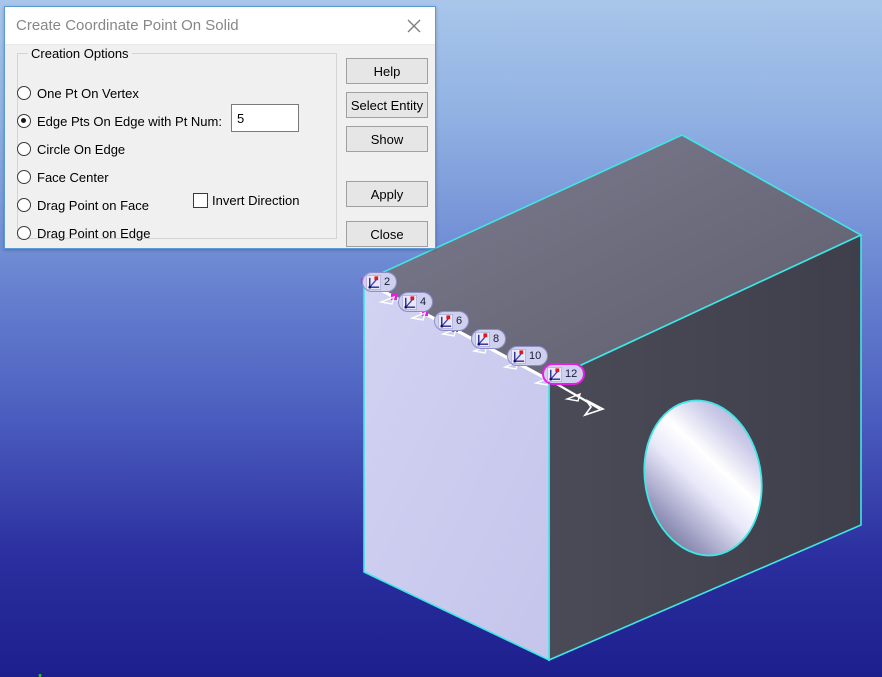 Image resolution: width=882 pixels, height=677 pixels. What do you see at coordinates (459, 320) in the screenshot?
I see `point-tag-label: 6` at bounding box center [459, 320].